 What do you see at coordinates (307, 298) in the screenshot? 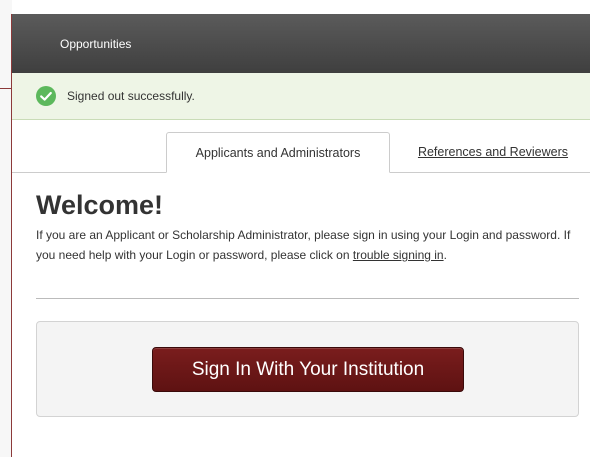
I see `divider` at bounding box center [307, 298].